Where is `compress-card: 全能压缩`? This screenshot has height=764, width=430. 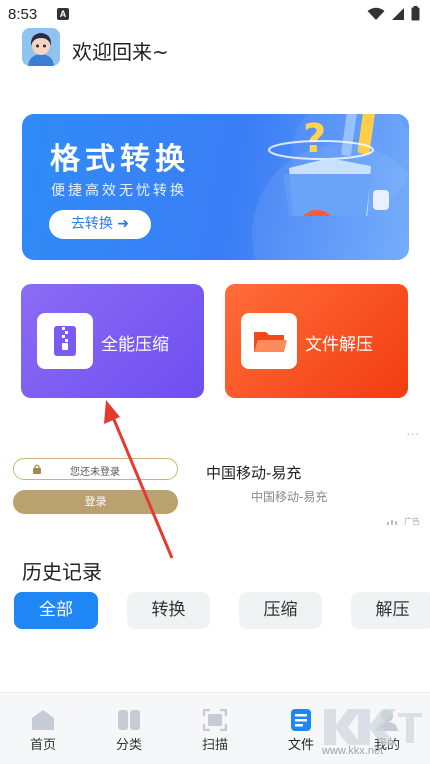 compress-card: 全能压缩 is located at coordinates (112, 341).